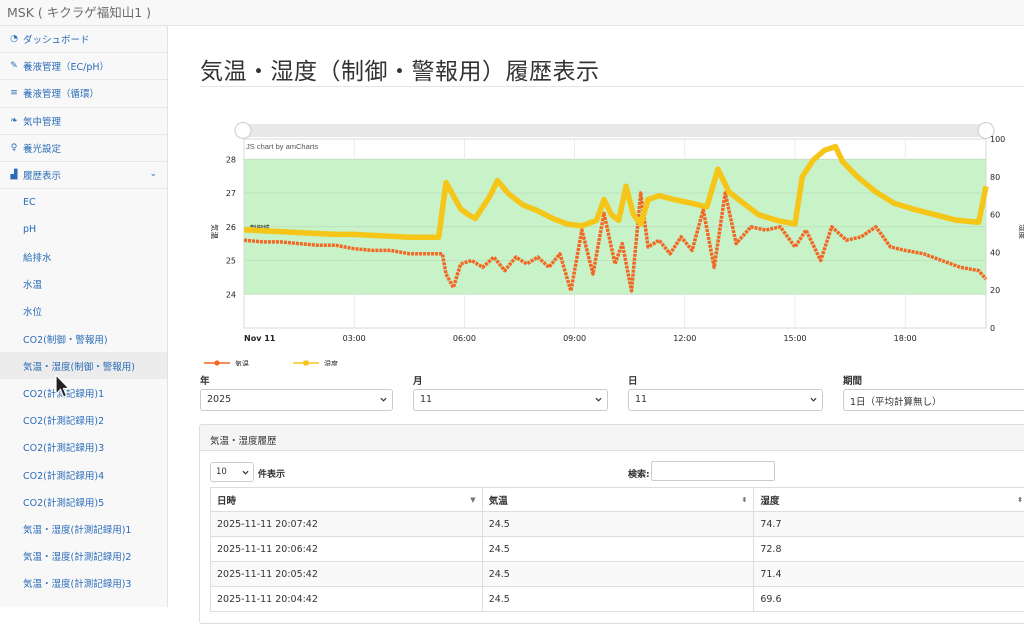 The image size is (1024, 624). What do you see at coordinates (331, 362) in the screenshot?
I see `legend-label: 湿度` at bounding box center [331, 362].